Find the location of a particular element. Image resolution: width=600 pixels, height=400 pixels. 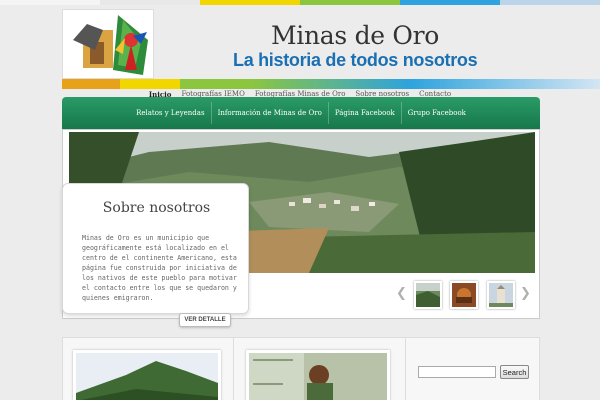

nav-item-relatos-y-leyendas: Relatos y Leyendas is located at coordinates (170, 113).